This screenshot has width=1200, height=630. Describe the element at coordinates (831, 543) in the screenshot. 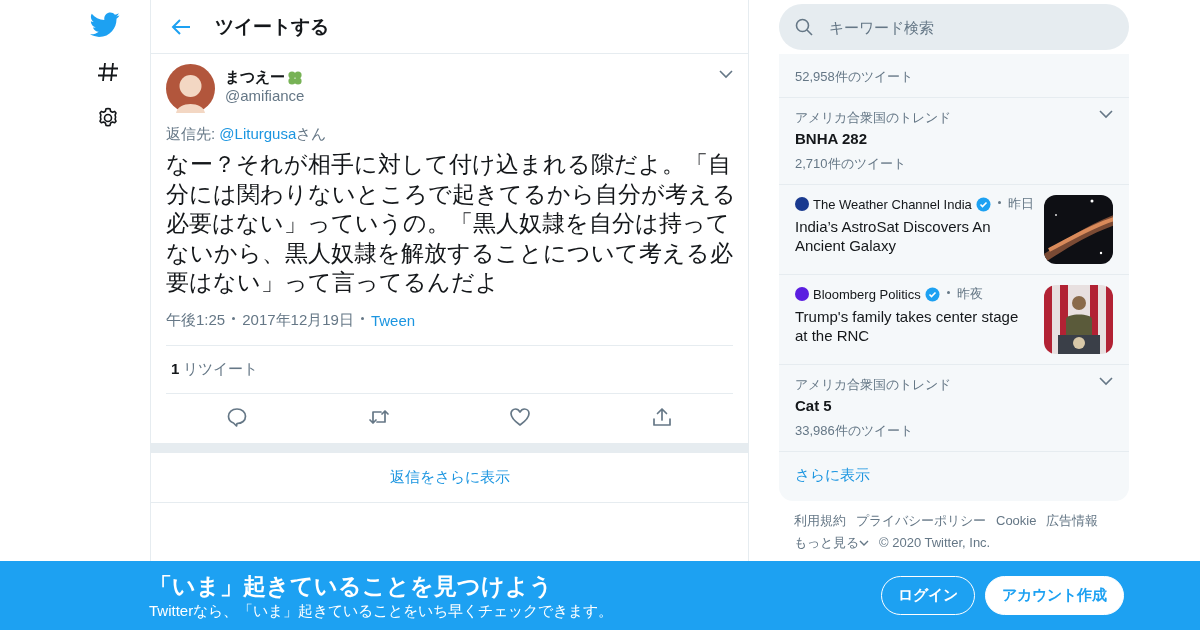

I see `more-menu-link: もっと見る` at that location.